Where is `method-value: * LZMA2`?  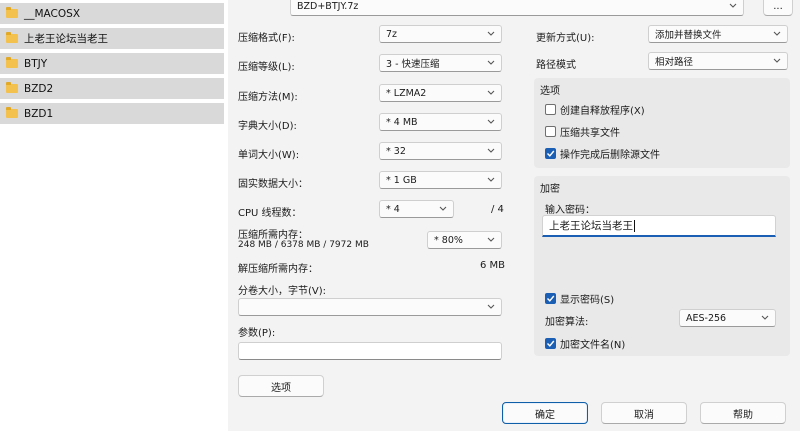
method-value: * LZMA2 is located at coordinates (406, 93).